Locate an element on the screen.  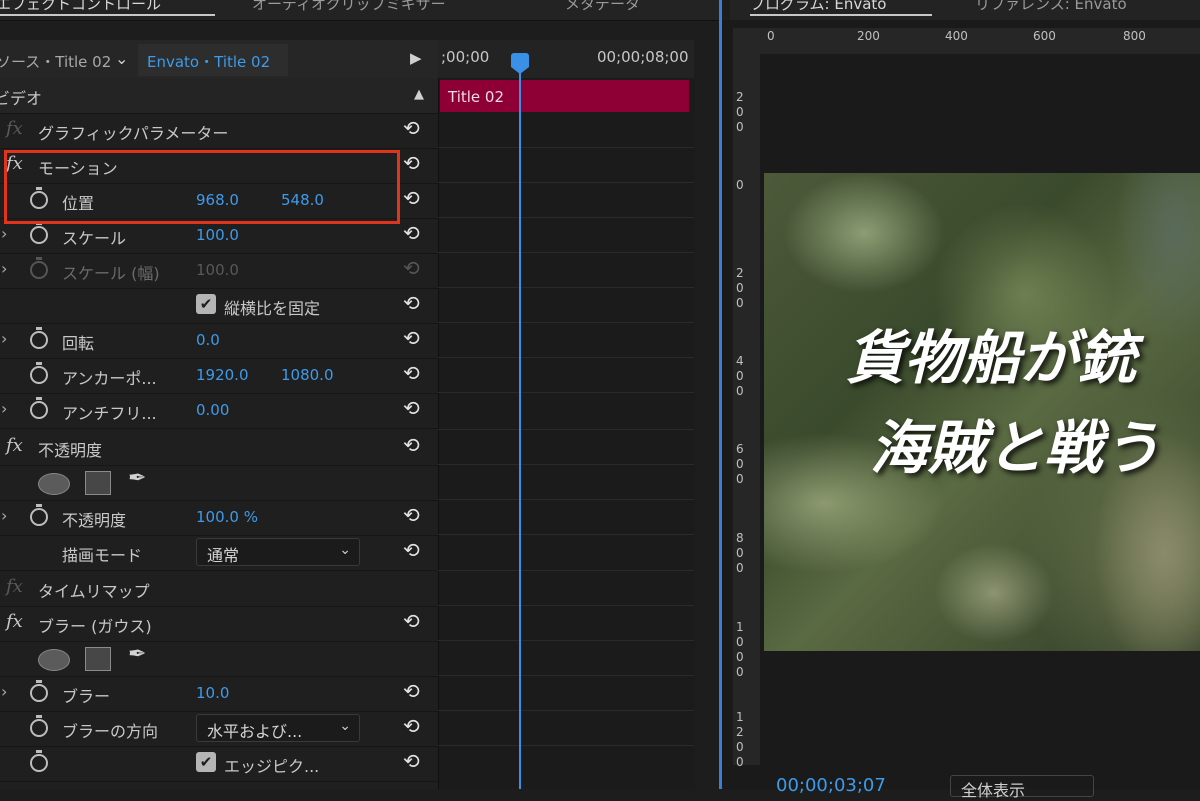
uniform-scale-checkbox: ✔ is located at coordinates (206, 304).